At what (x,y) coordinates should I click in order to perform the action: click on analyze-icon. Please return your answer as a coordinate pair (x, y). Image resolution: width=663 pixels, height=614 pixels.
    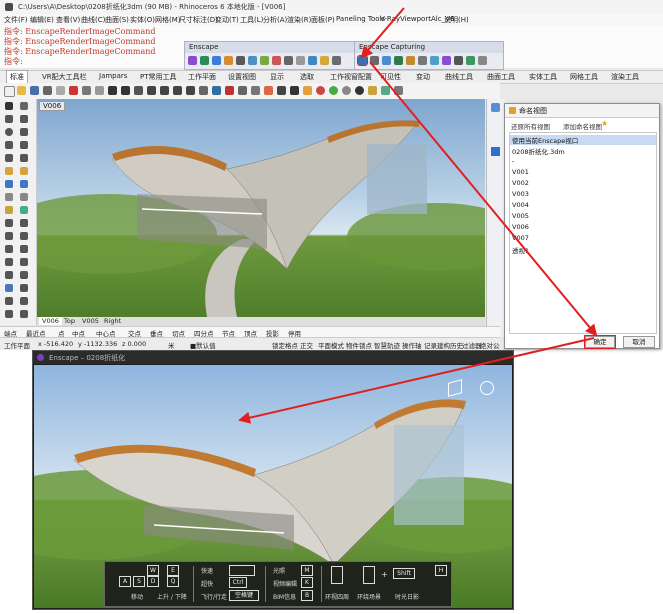
    Looking at the image, I should click on (24, 301).